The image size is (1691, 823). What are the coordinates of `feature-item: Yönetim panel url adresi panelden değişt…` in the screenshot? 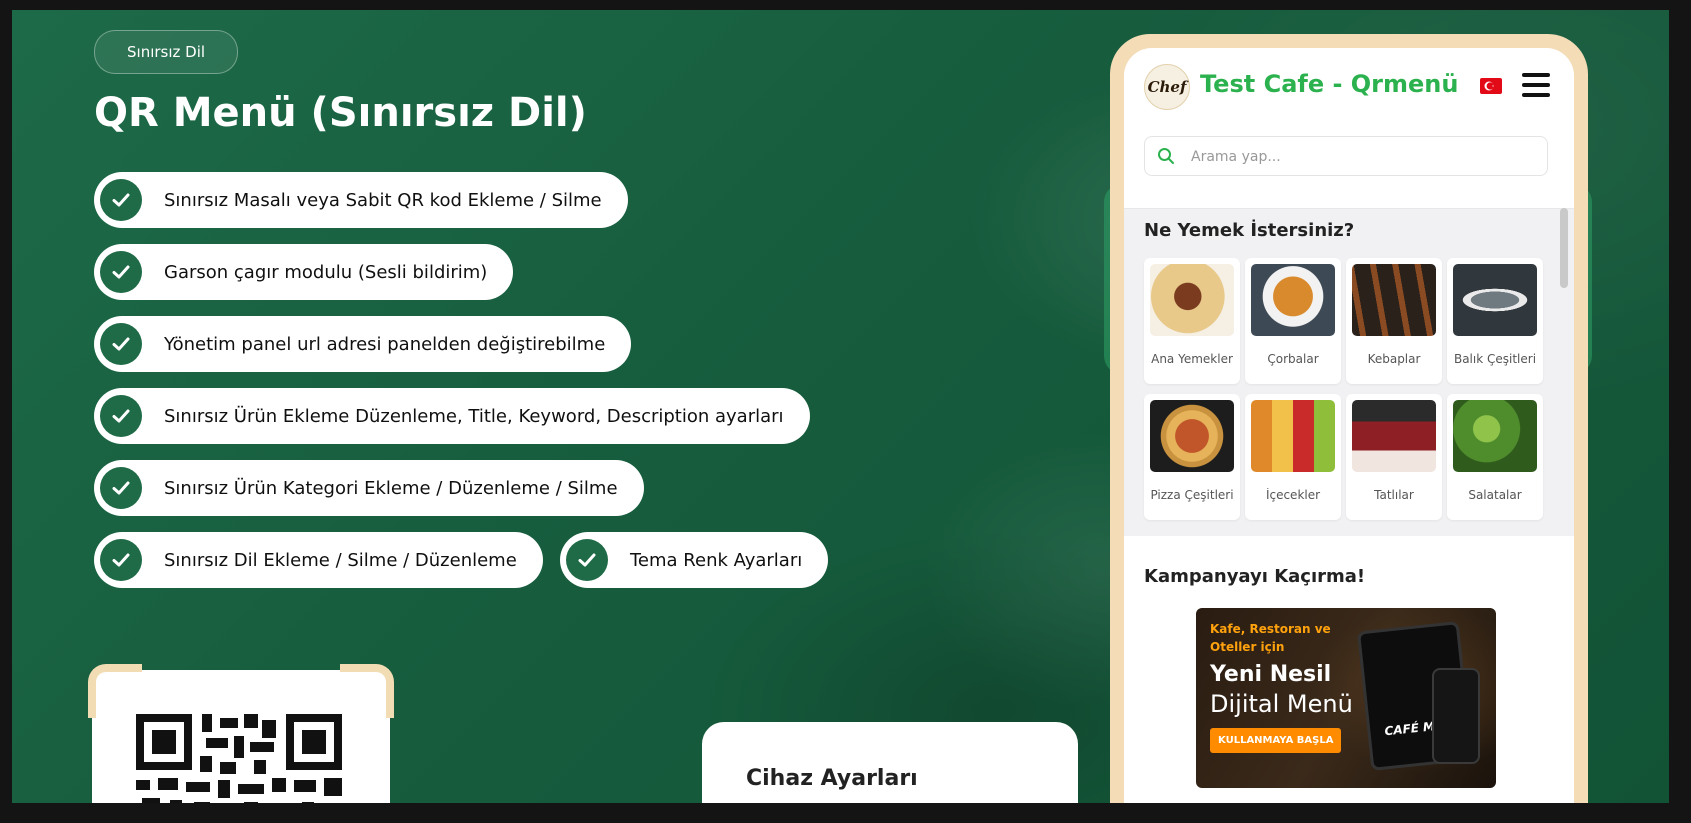 It's located at (363, 344).